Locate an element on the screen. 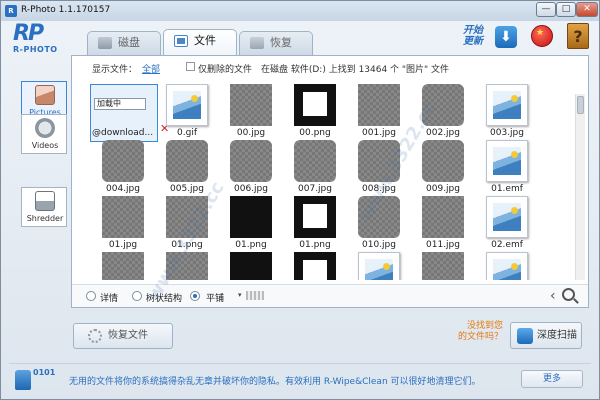 The image size is (600, 400). restore-files-label: 恢复文件 is located at coordinates (128, 335).